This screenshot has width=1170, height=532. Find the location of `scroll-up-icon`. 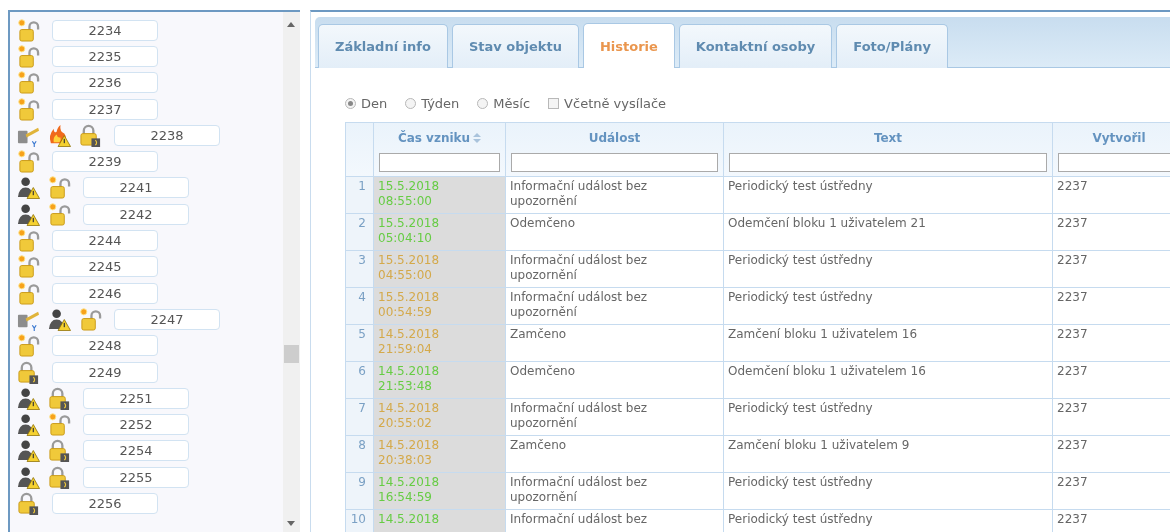

scroll-up-icon is located at coordinates (291, 24).